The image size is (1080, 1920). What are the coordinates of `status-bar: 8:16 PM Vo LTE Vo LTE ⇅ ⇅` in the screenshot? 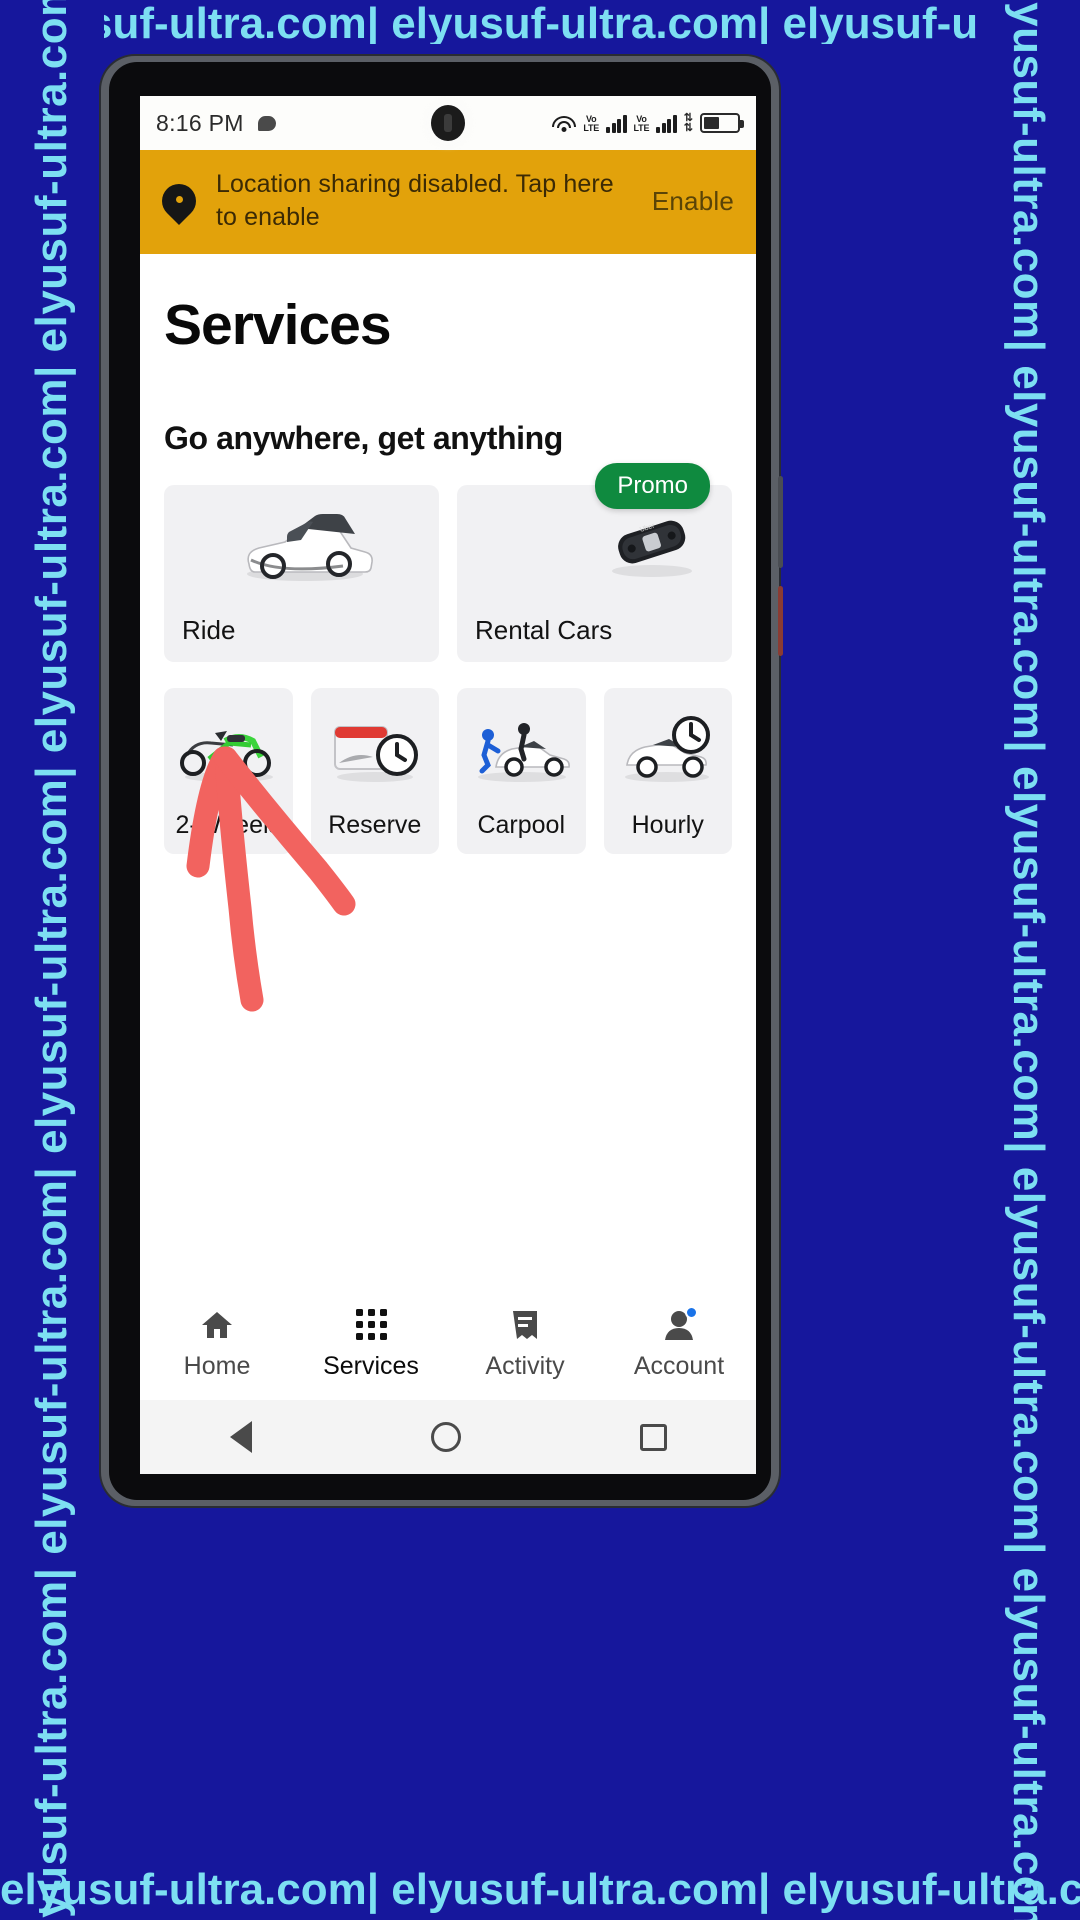 It's located at (448, 123).